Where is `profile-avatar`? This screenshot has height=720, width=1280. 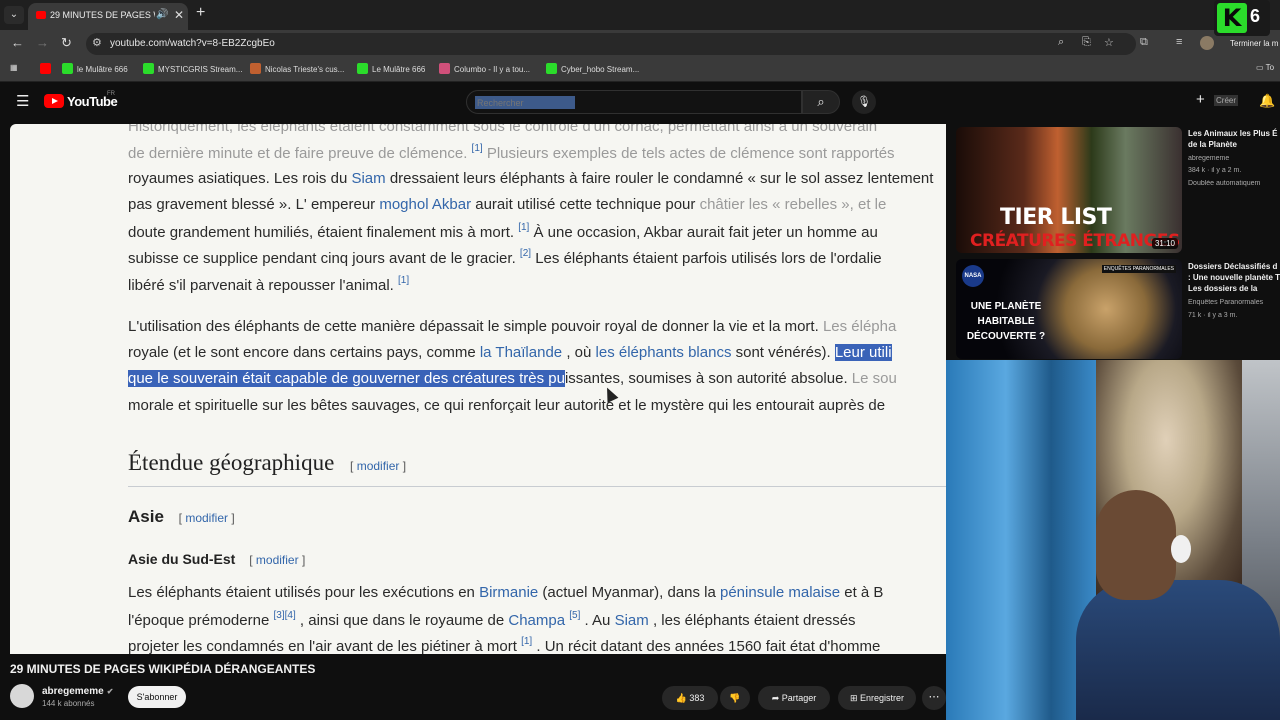 profile-avatar is located at coordinates (1207, 43).